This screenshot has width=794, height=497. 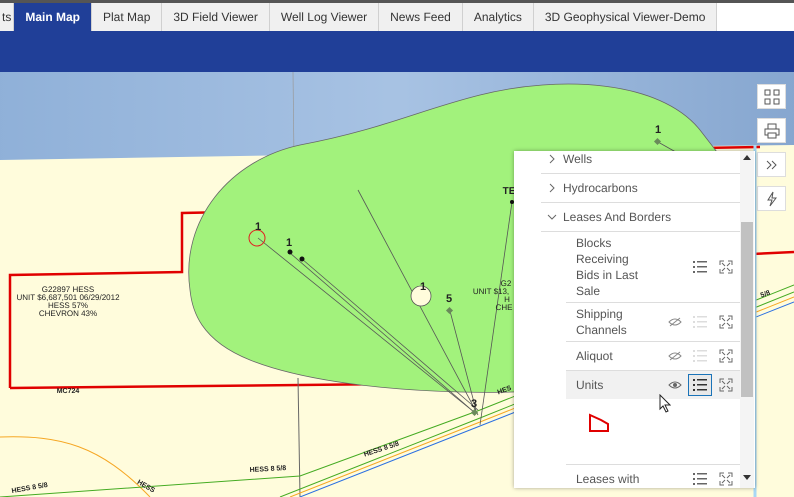 What do you see at coordinates (653, 418) in the screenshot?
I see `layer-row: Units` at bounding box center [653, 418].